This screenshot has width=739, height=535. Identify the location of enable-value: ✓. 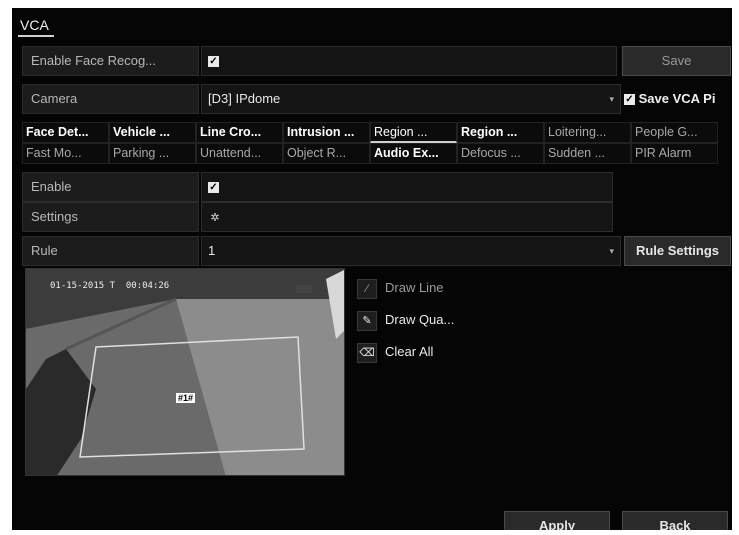
(407, 187).